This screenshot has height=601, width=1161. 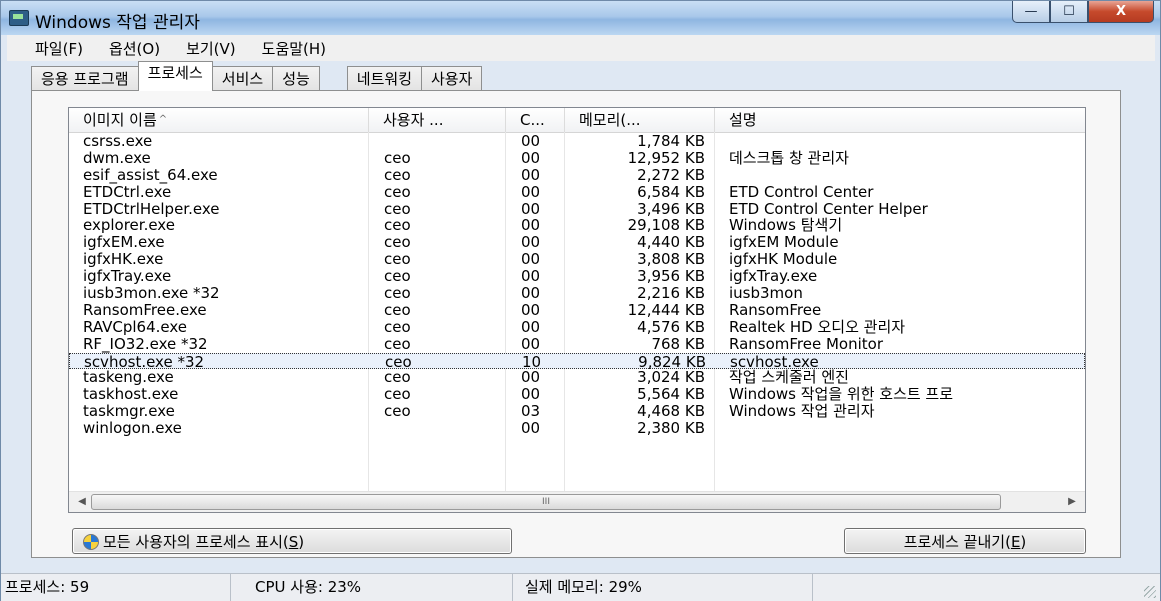 I want to click on table-row: scvhost.exe *32 ceo 10 9,824 KB scvhost.exe, so click(x=577, y=361).